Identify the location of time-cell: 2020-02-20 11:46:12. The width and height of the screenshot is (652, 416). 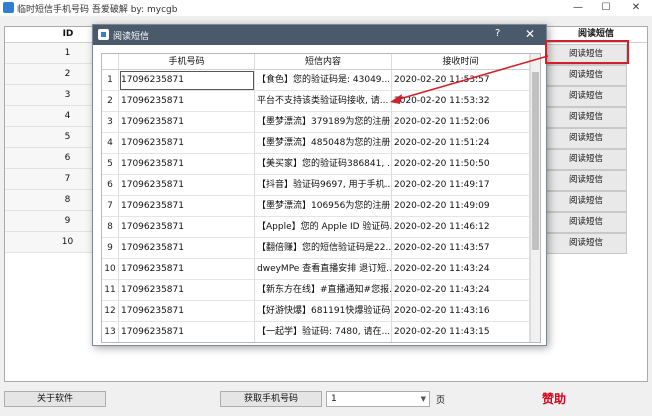
(461, 227).